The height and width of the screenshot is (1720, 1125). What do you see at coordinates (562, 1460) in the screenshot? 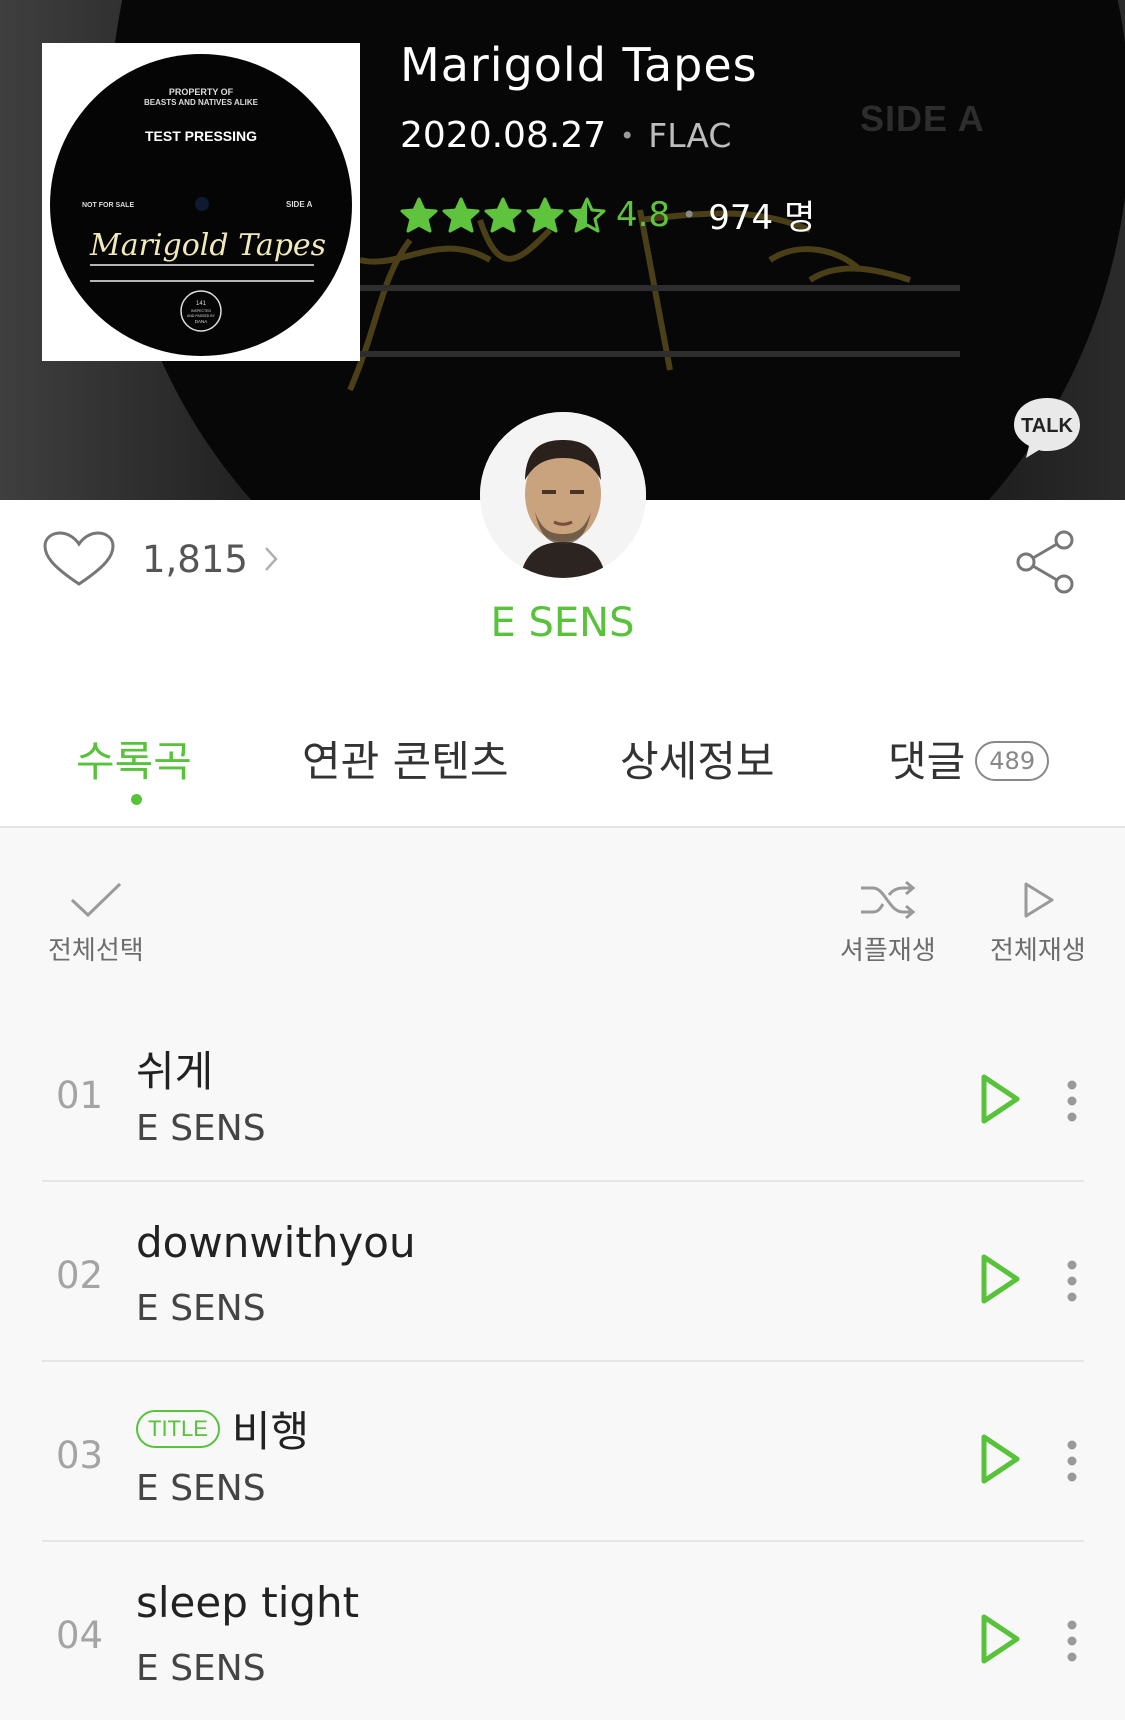
I see `track-row: 03 TITLE 비행 E SENS` at bounding box center [562, 1460].